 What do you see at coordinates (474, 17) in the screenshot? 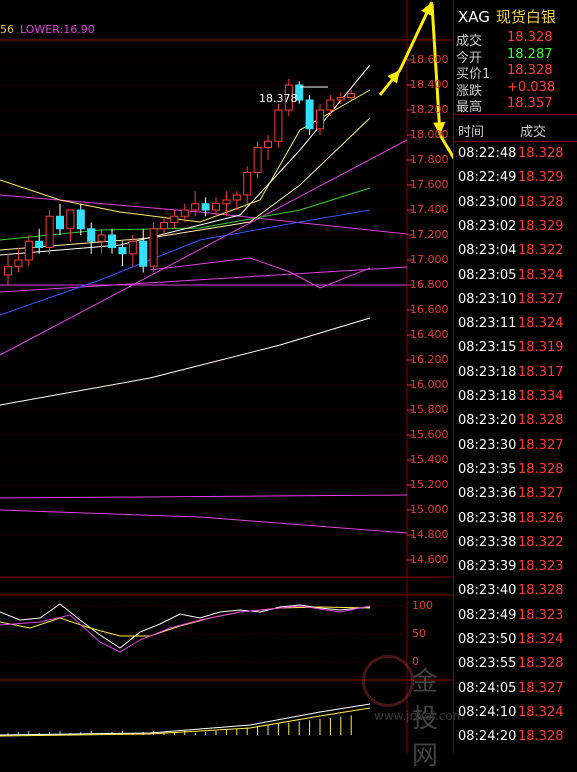
I see `quote-symbol: XAG` at bounding box center [474, 17].